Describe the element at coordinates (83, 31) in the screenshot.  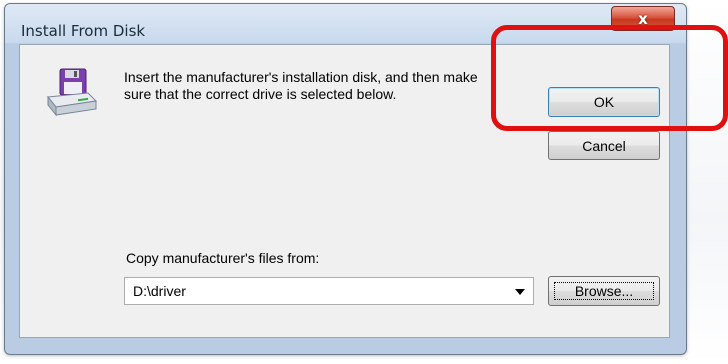
I see `window-title: Install From Disk` at that location.